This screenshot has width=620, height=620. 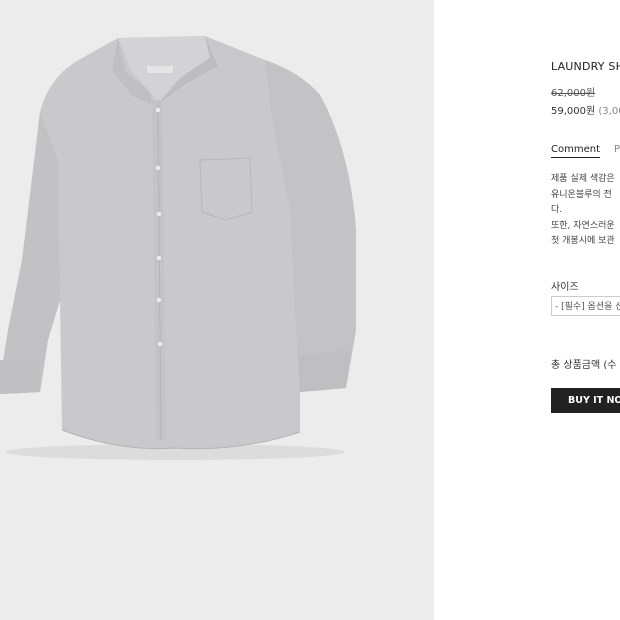 What do you see at coordinates (609, 111) in the screenshot?
I see `point-note: (3,00` at bounding box center [609, 111].